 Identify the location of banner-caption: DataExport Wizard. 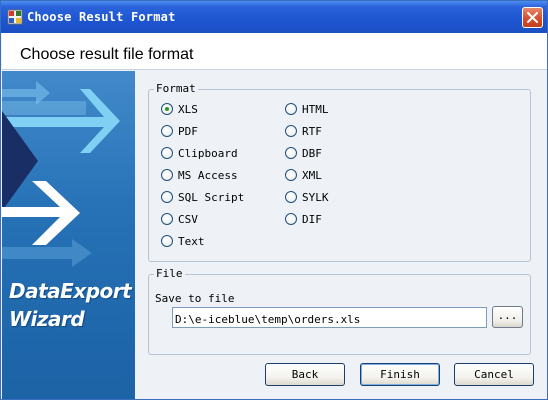
(70, 305).